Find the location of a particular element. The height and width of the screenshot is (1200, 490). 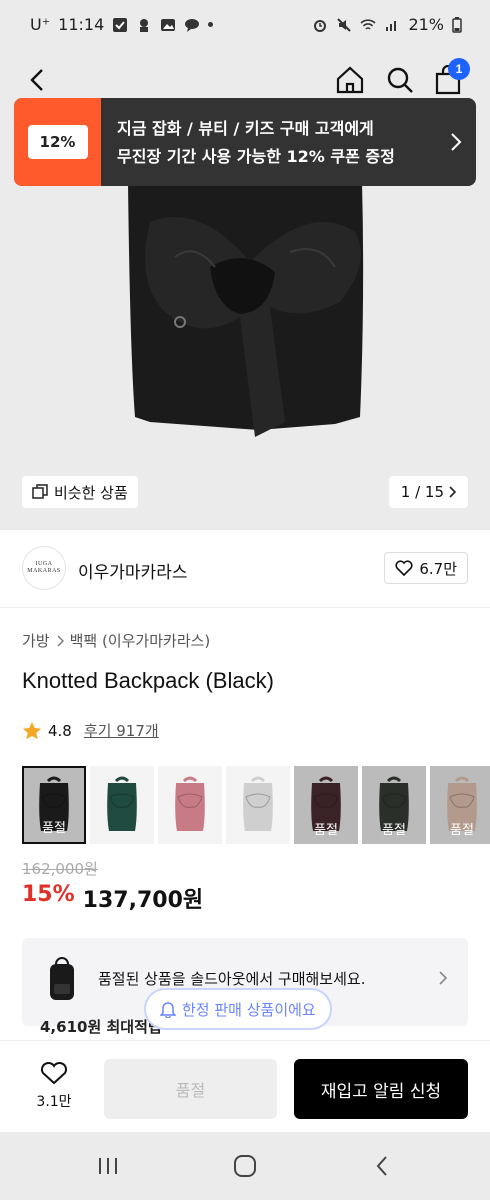

gallery-notification-icon is located at coordinates (168, 24).